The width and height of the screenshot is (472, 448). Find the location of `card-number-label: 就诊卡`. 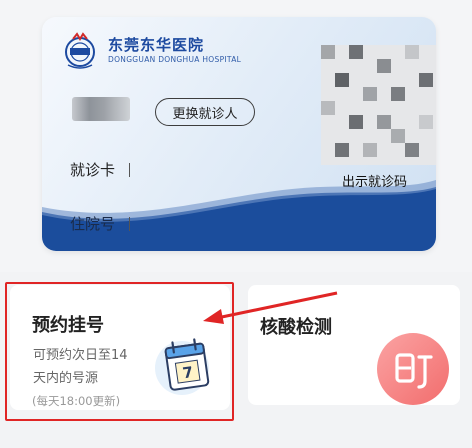

card-number-label: 就诊卡 is located at coordinates (93, 170).